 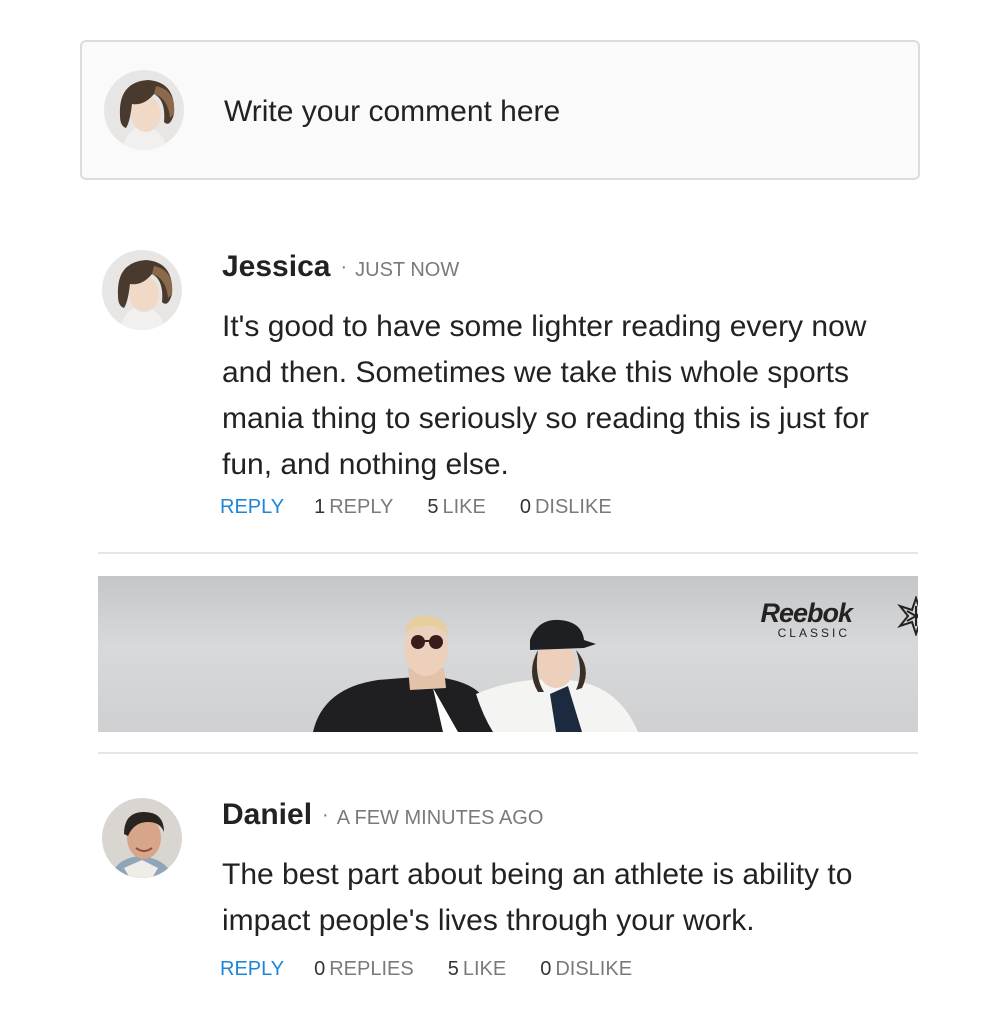 I want to click on comment-header: Daniel · A FEW MINUTES AGO, so click(x=562, y=815).